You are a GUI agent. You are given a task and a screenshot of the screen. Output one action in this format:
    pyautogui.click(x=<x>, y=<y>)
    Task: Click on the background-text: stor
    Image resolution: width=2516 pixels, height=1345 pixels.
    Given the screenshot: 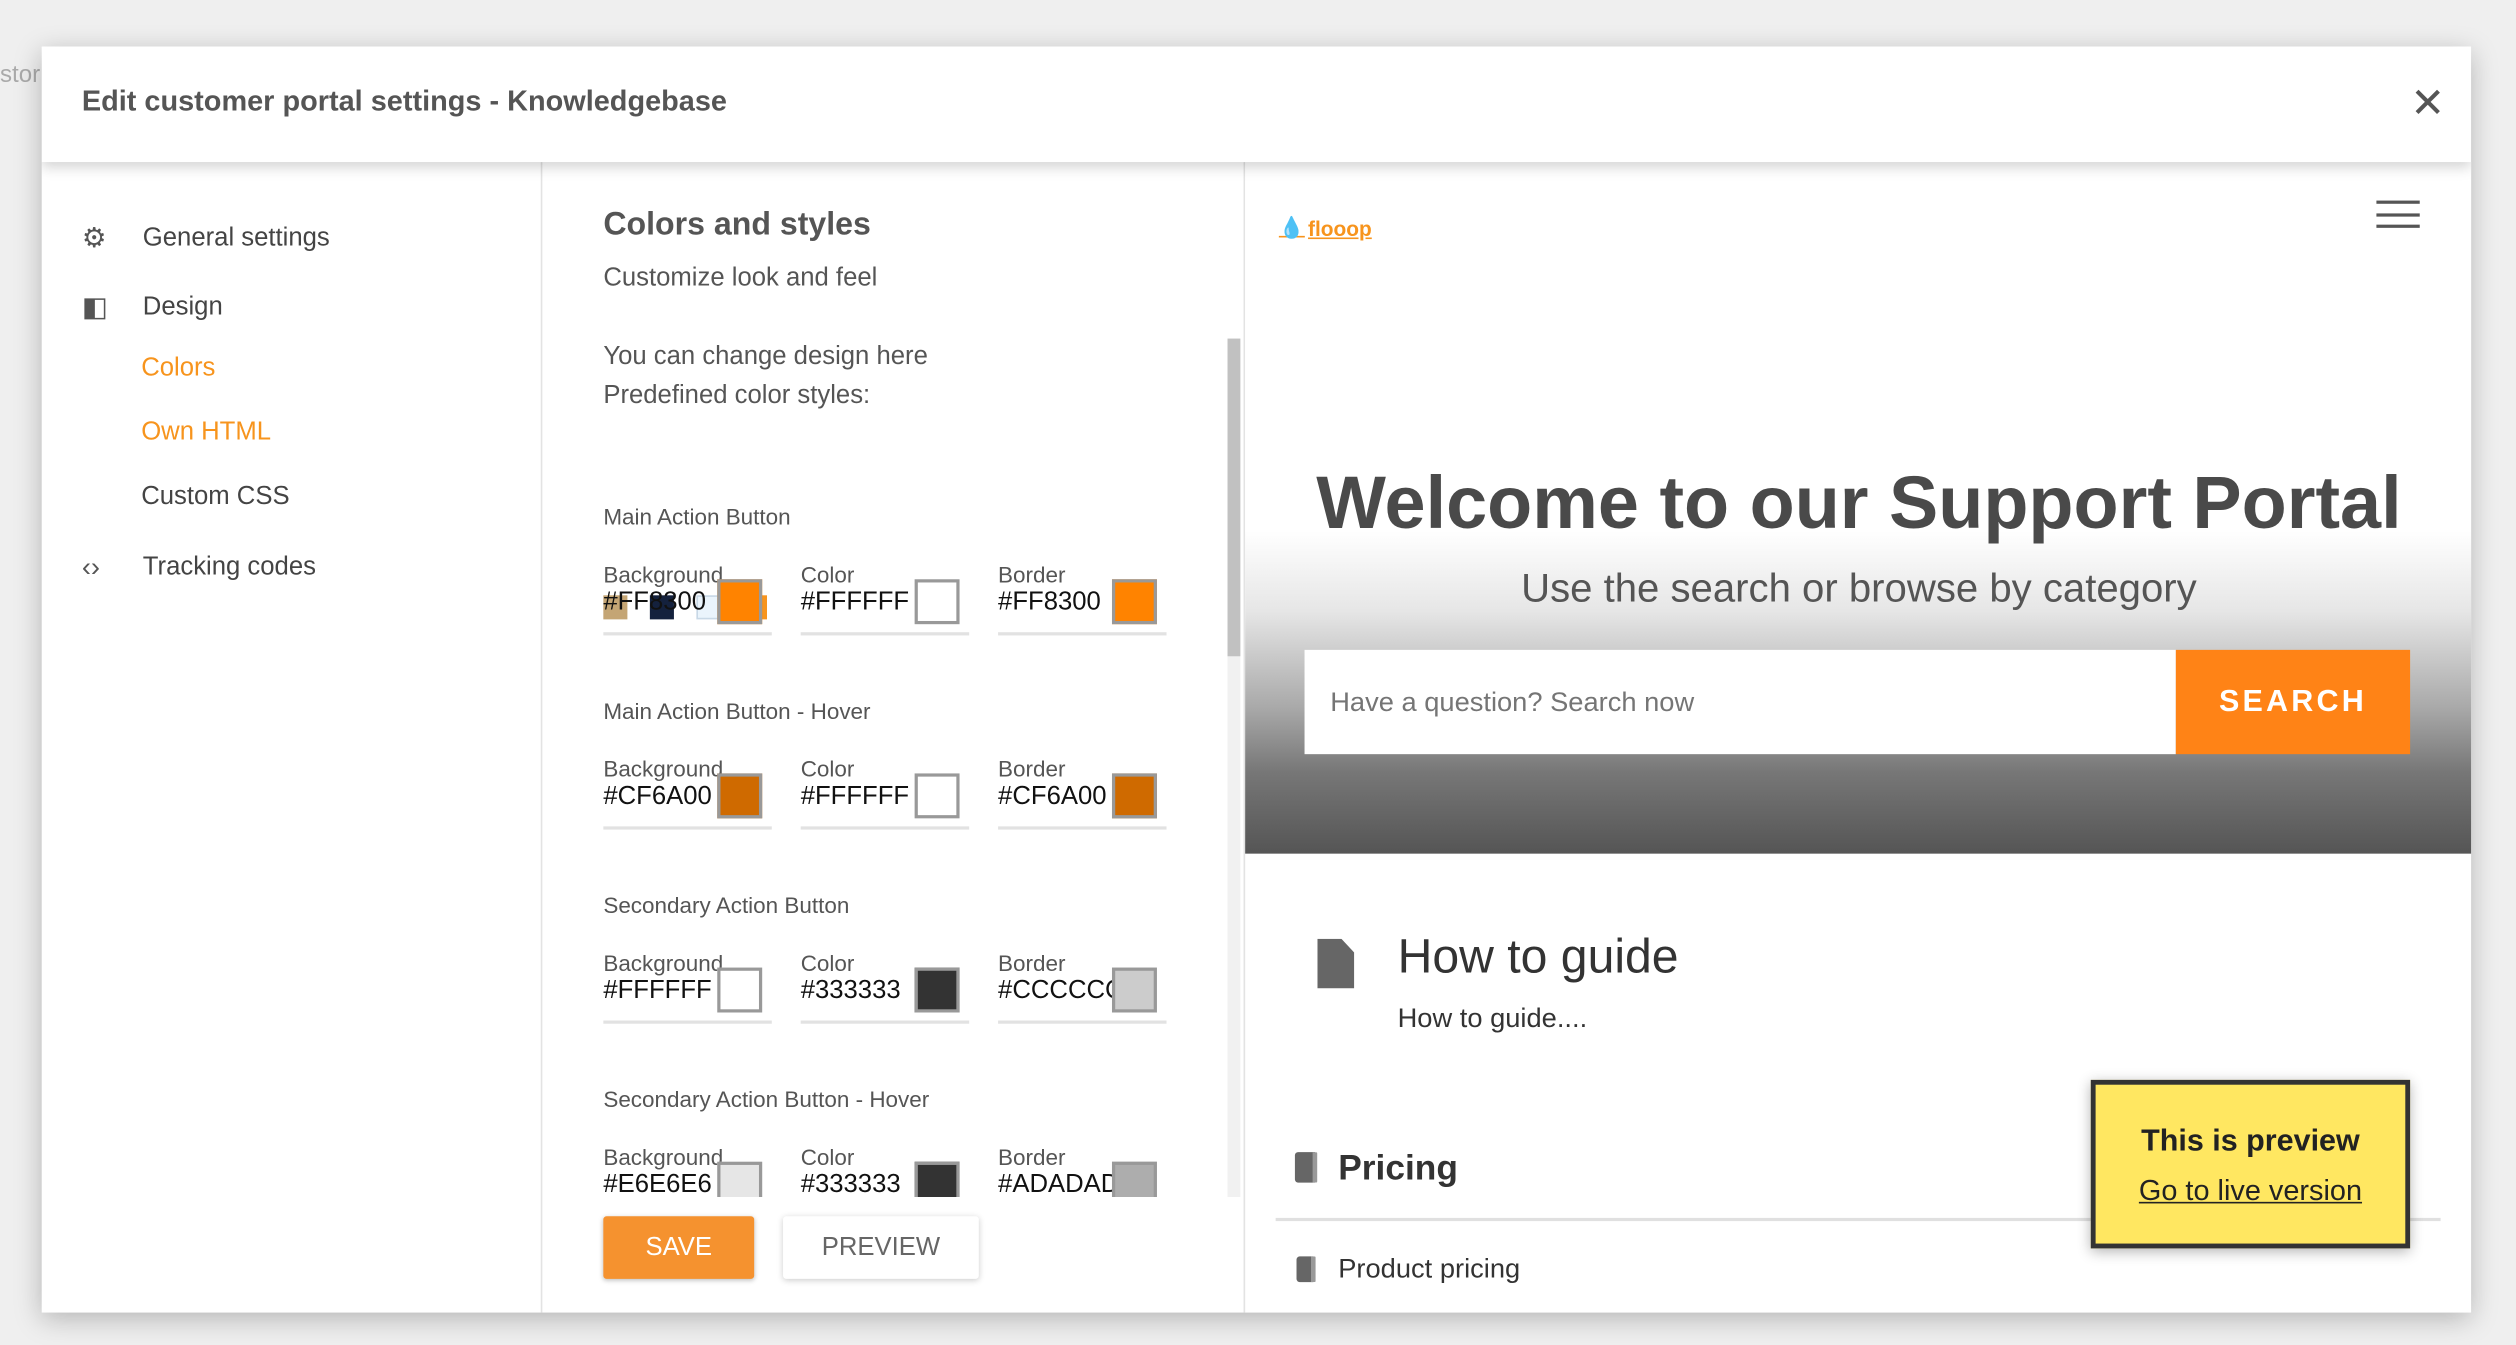 What is the action you would take?
    pyautogui.click(x=20, y=74)
    